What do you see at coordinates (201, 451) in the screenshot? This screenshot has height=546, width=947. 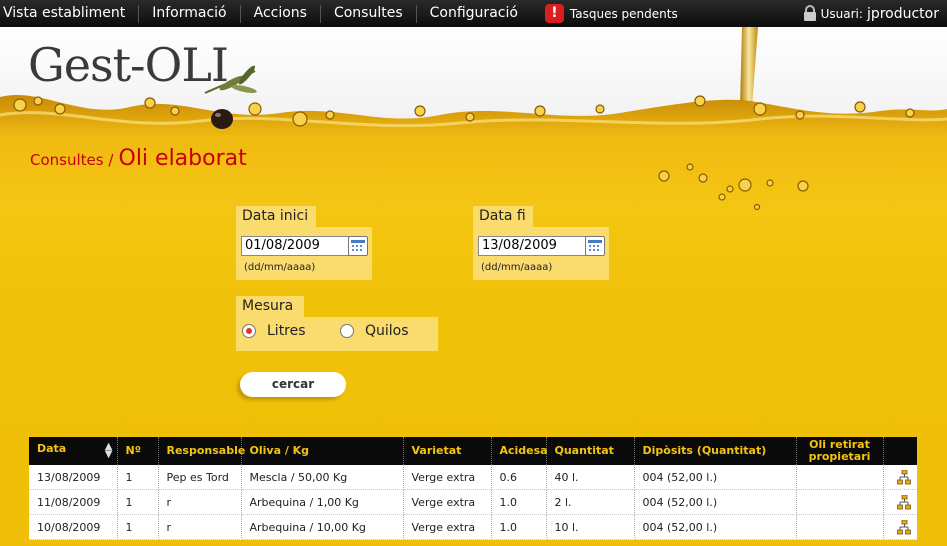 I see `column-header-responsable: Responsable` at bounding box center [201, 451].